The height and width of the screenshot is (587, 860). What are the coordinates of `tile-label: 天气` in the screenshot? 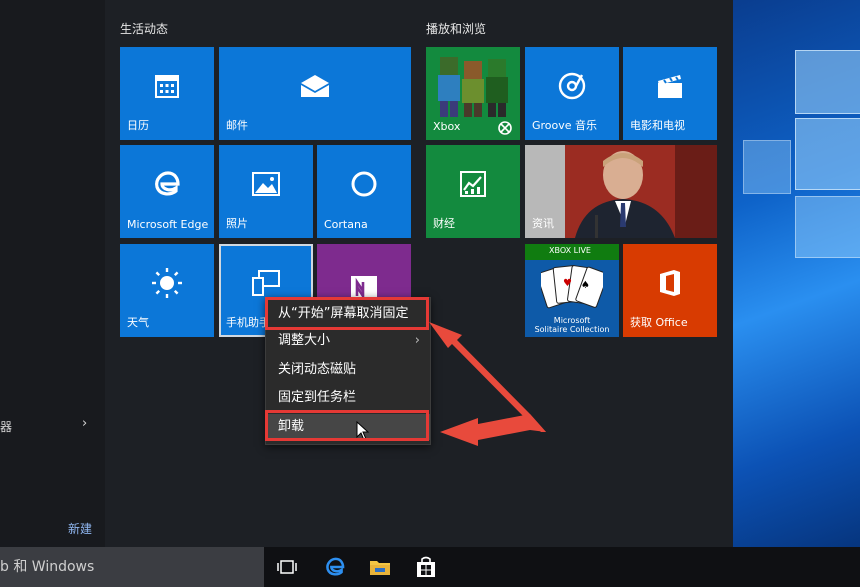 It's located at (138, 322).